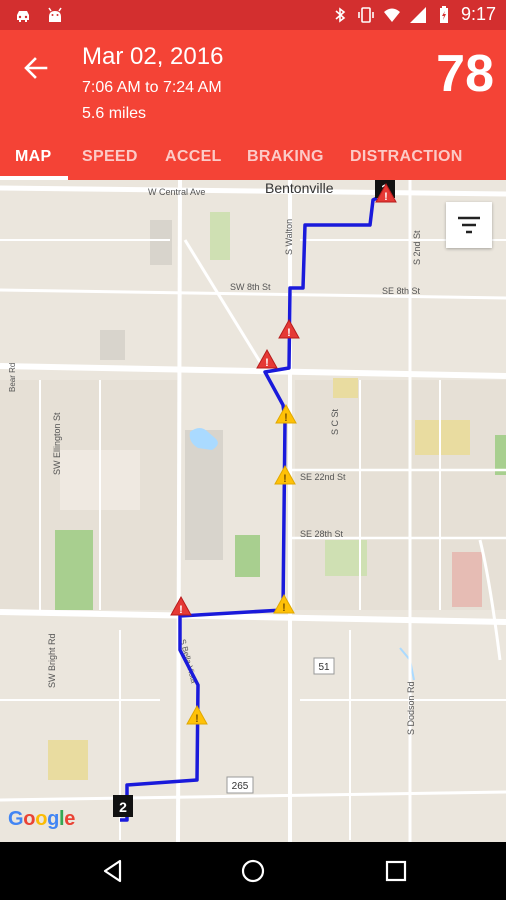 The width and height of the screenshot is (506, 900). What do you see at coordinates (33, 157) in the screenshot?
I see `tab-map: MAP` at bounding box center [33, 157].